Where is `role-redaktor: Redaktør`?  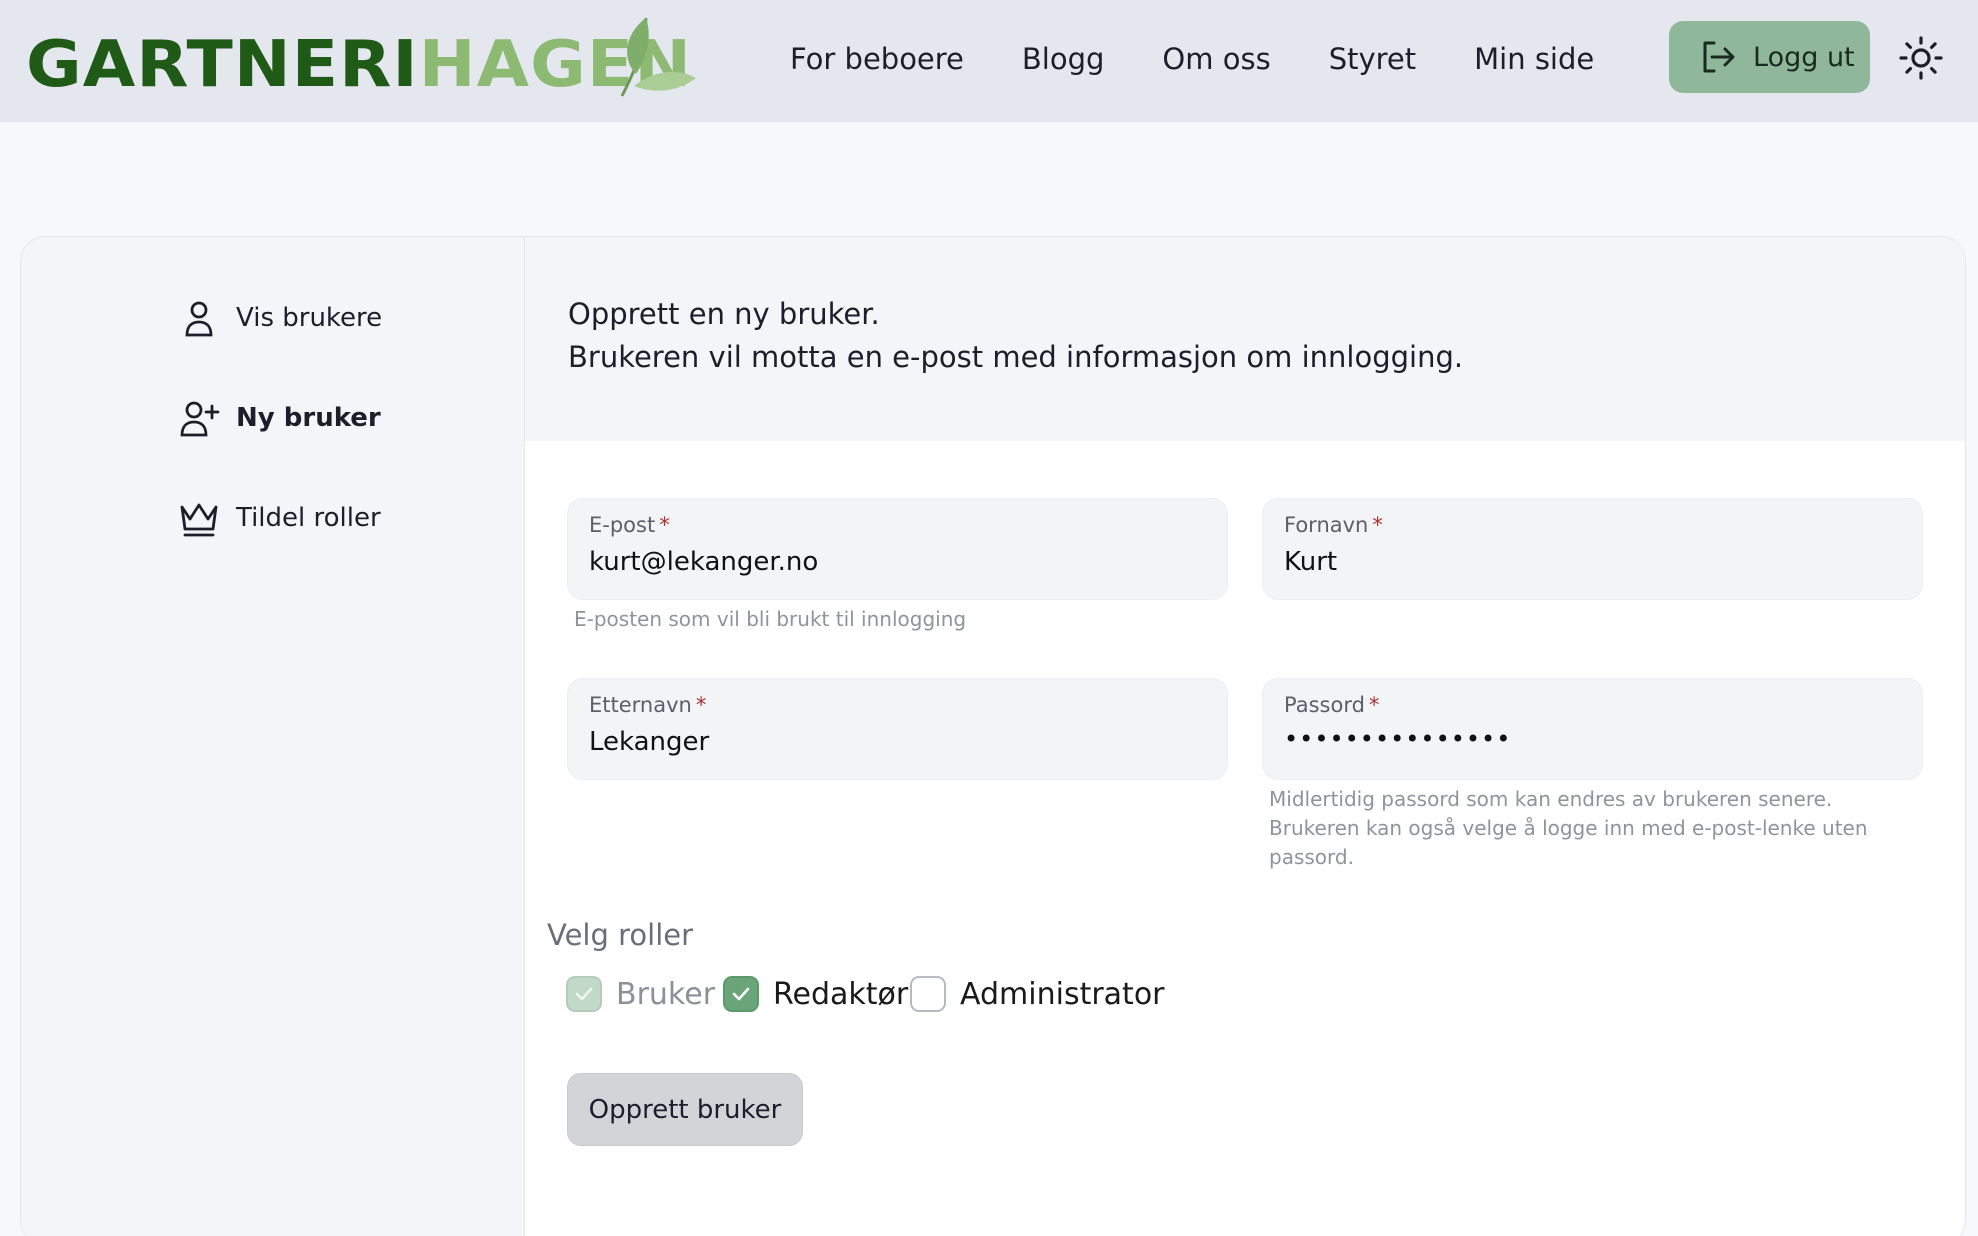 role-redaktor: Redaktør is located at coordinates (815, 994).